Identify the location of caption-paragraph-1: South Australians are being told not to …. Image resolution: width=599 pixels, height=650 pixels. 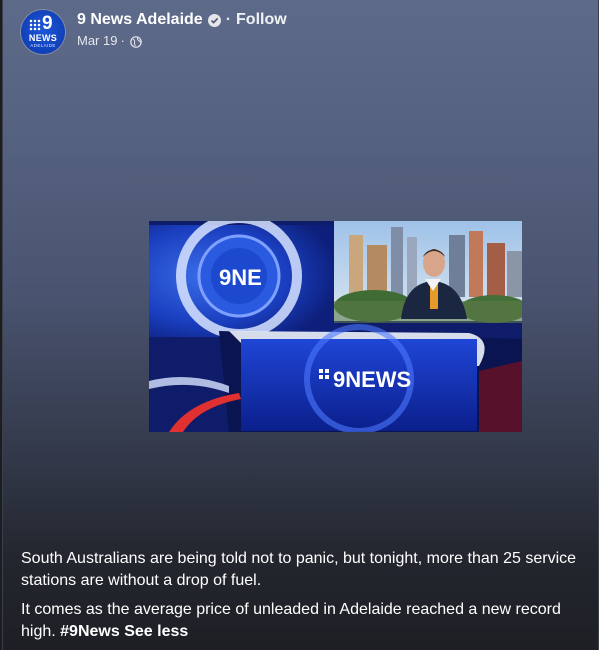
(299, 569).